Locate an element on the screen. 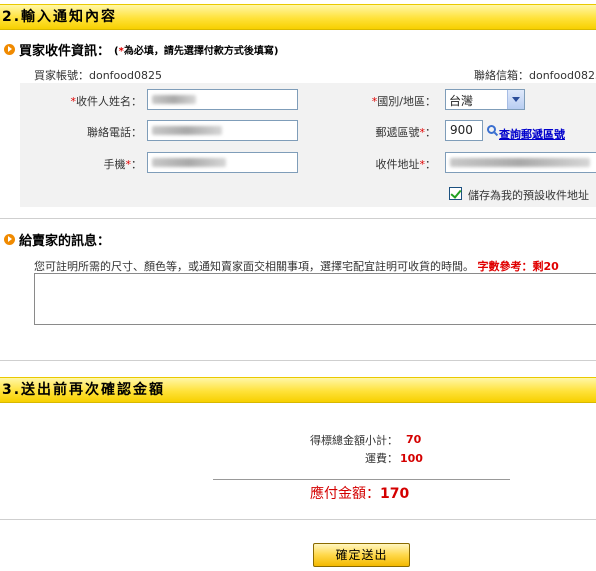  save-default-label: 儲存為我的預設收件地址 is located at coordinates (528, 195).